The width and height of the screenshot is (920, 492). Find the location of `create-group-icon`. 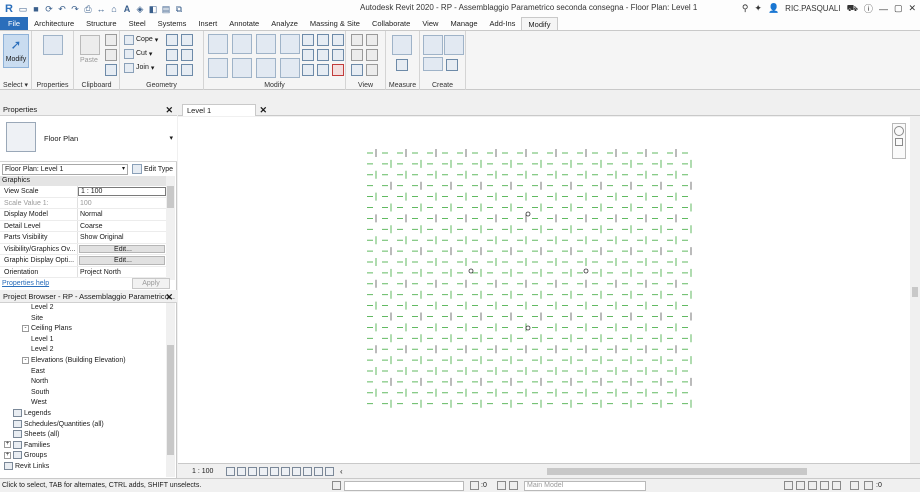

create-group-icon is located at coordinates (433, 64).